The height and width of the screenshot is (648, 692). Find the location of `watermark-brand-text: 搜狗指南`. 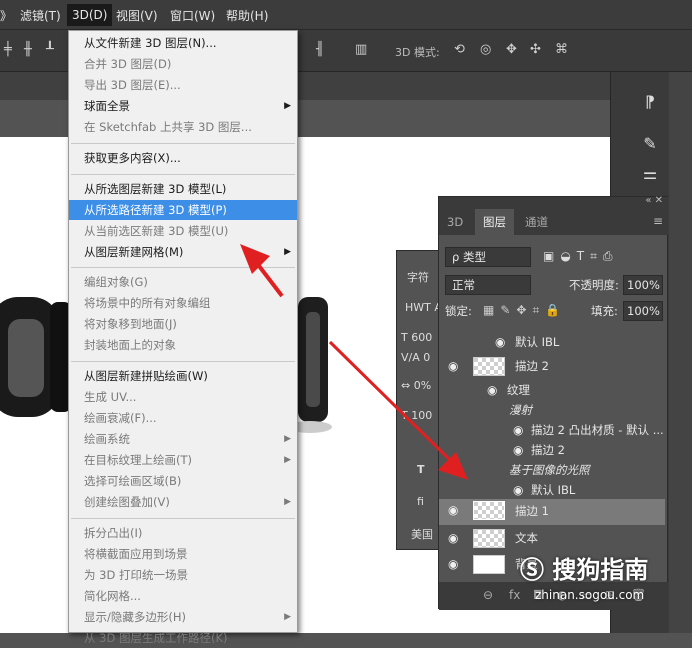

watermark-brand-text: 搜狗指南 is located at coordinates (600, 570).